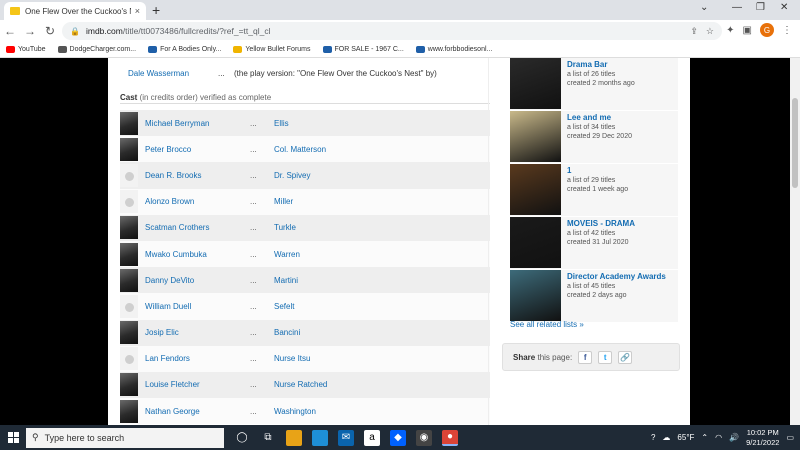  What do you see at coordinates (685, 437) in the screenshot?
I see `weather-temp: 65°F` at bounding box center [685, 437].